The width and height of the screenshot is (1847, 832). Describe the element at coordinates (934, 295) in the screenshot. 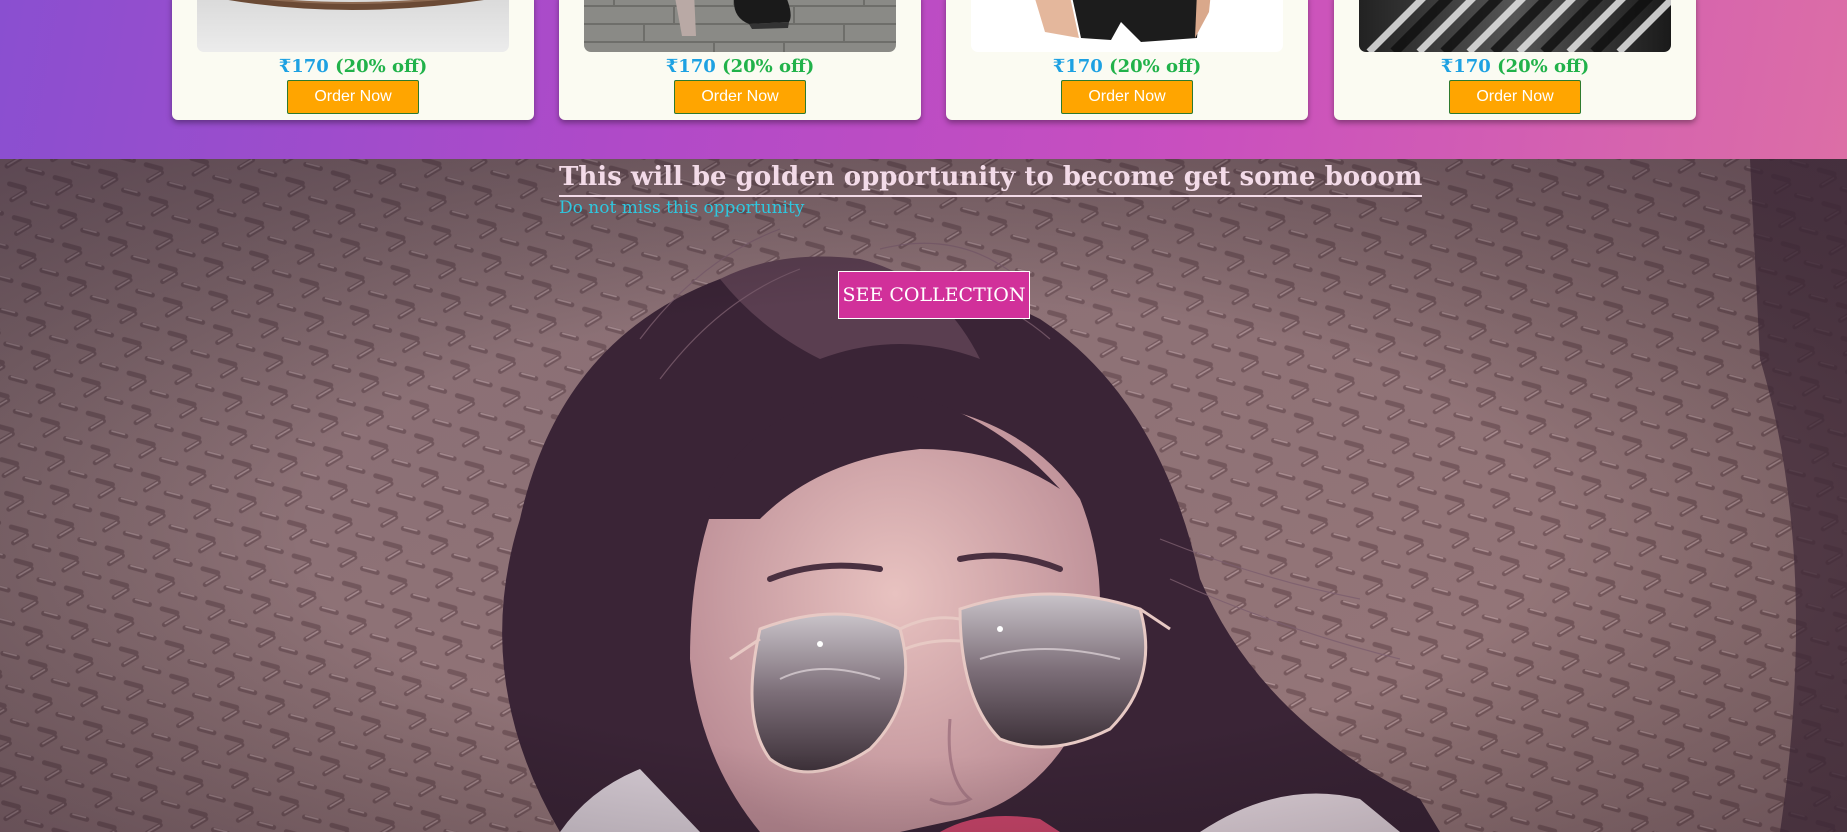

I see `see-collection-button: SEE COLLECTION` at that location.